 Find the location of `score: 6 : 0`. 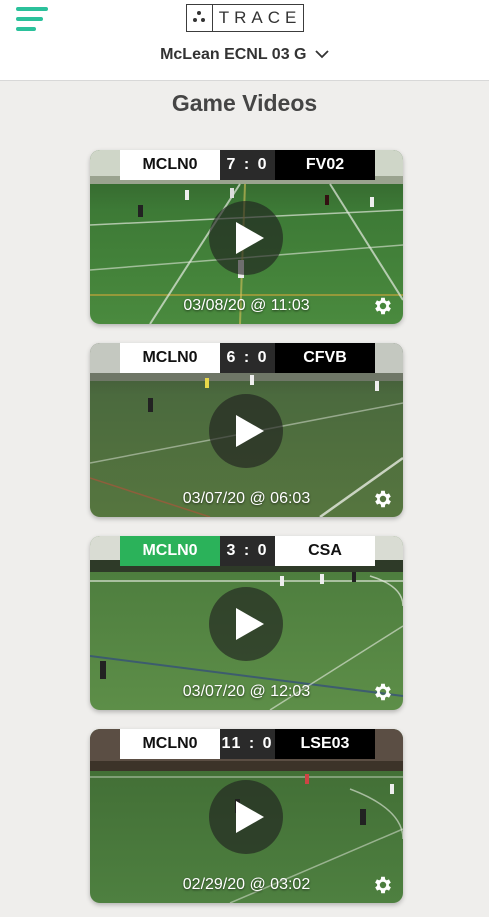

score: 6 : 0 is located at coordinates (247, 358).